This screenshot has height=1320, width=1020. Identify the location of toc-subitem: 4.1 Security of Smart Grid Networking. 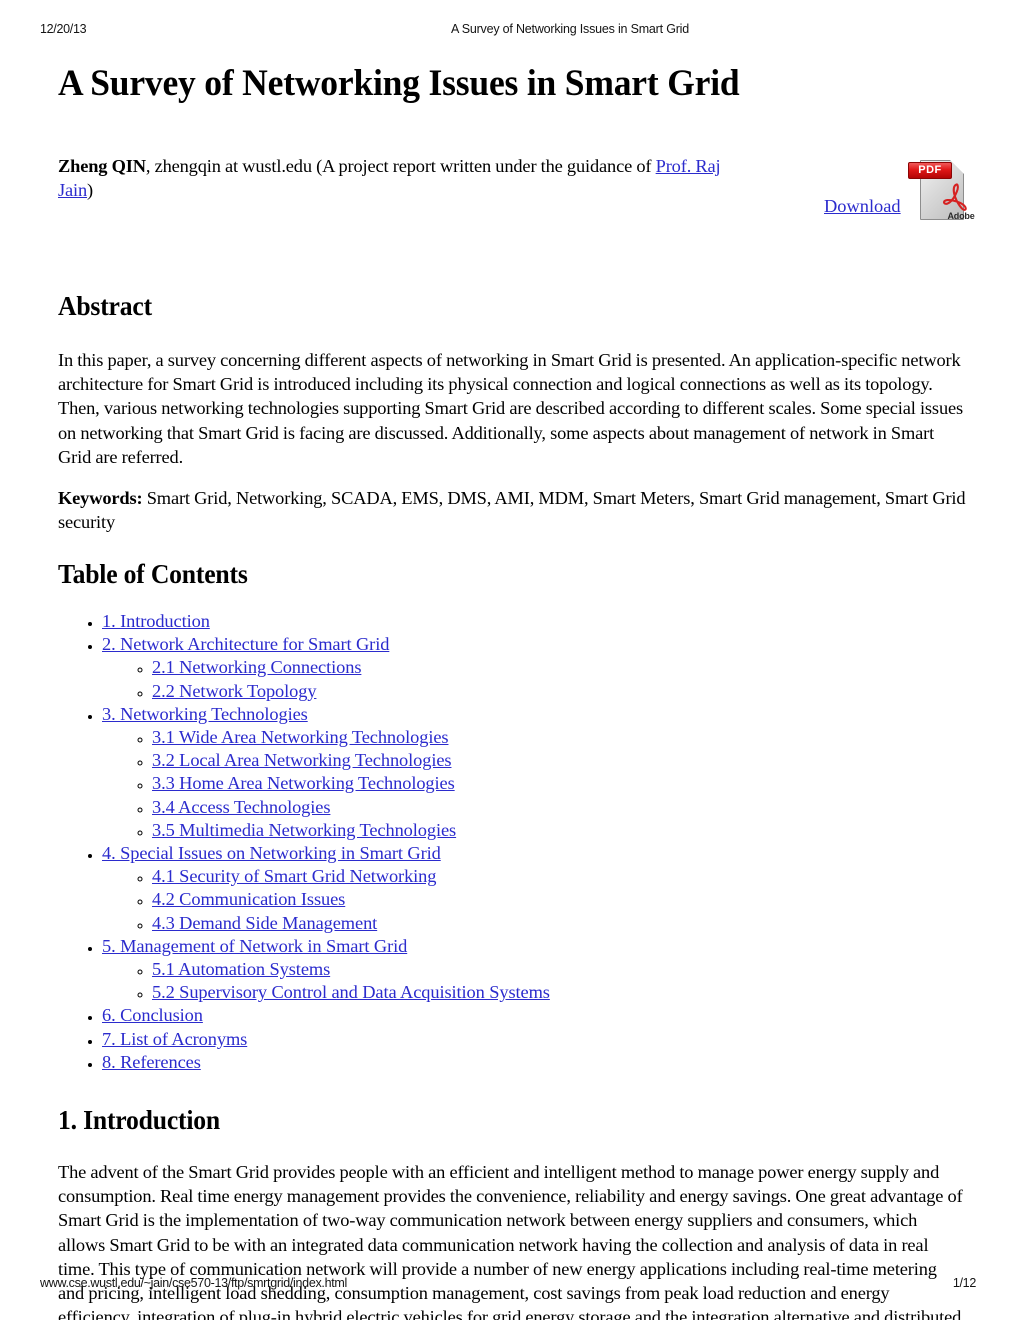
(455, 876).